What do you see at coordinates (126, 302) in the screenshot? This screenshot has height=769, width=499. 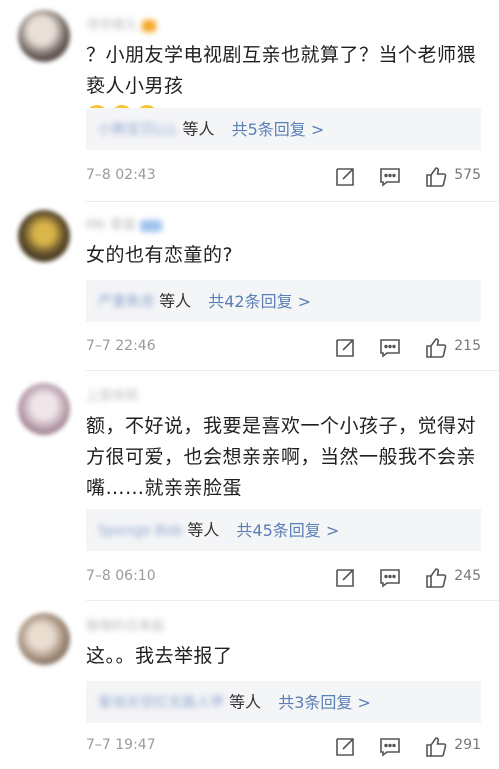 I see `reply-usernames: 严重焦虑` at bounding box center [126, 302].